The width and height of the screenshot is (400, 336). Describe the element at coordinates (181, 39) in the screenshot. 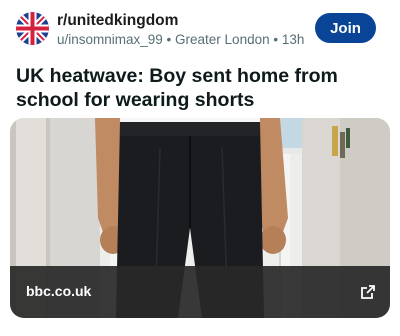

I see `post-meta: u/insomnimax_99 • Greater London • 13h` at that location.